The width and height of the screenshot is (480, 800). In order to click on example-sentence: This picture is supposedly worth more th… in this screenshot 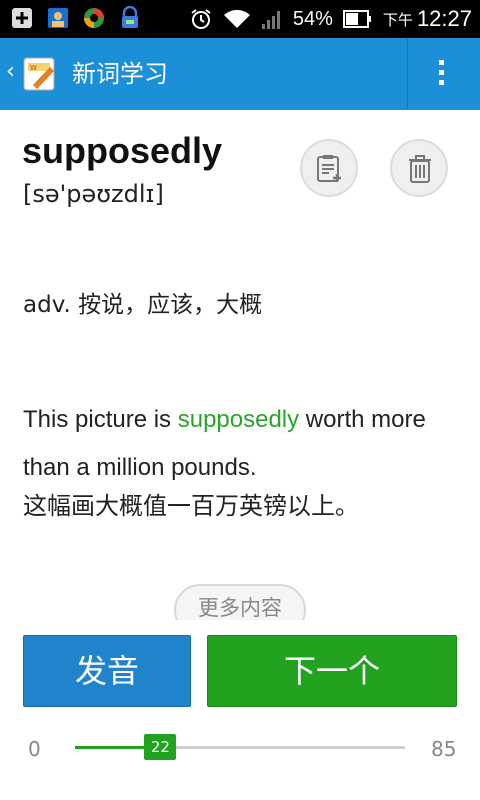, I will do `click(243, 444)`.